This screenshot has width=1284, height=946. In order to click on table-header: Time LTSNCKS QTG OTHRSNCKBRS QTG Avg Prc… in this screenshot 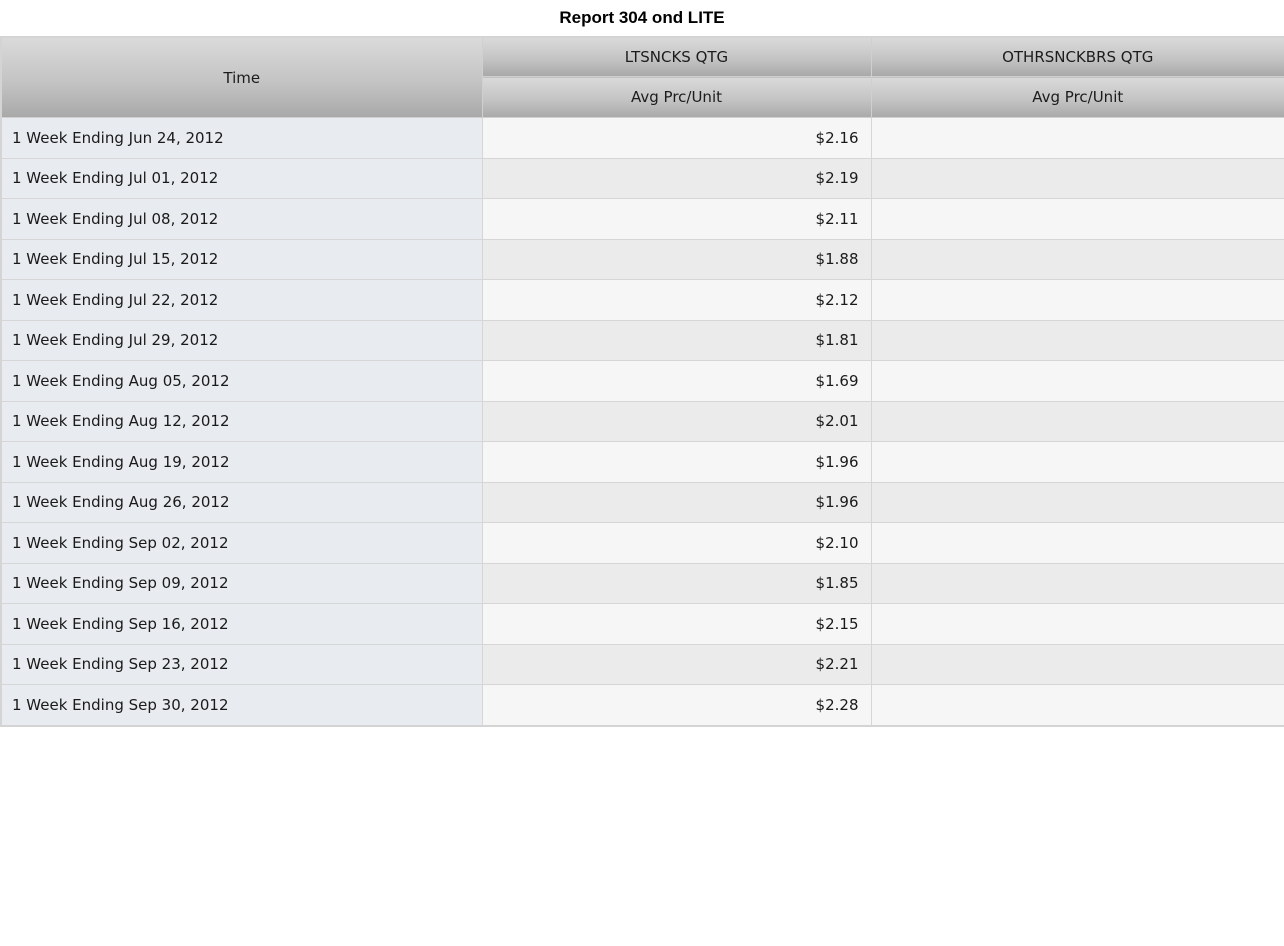, I will do `click(642, 77)`.